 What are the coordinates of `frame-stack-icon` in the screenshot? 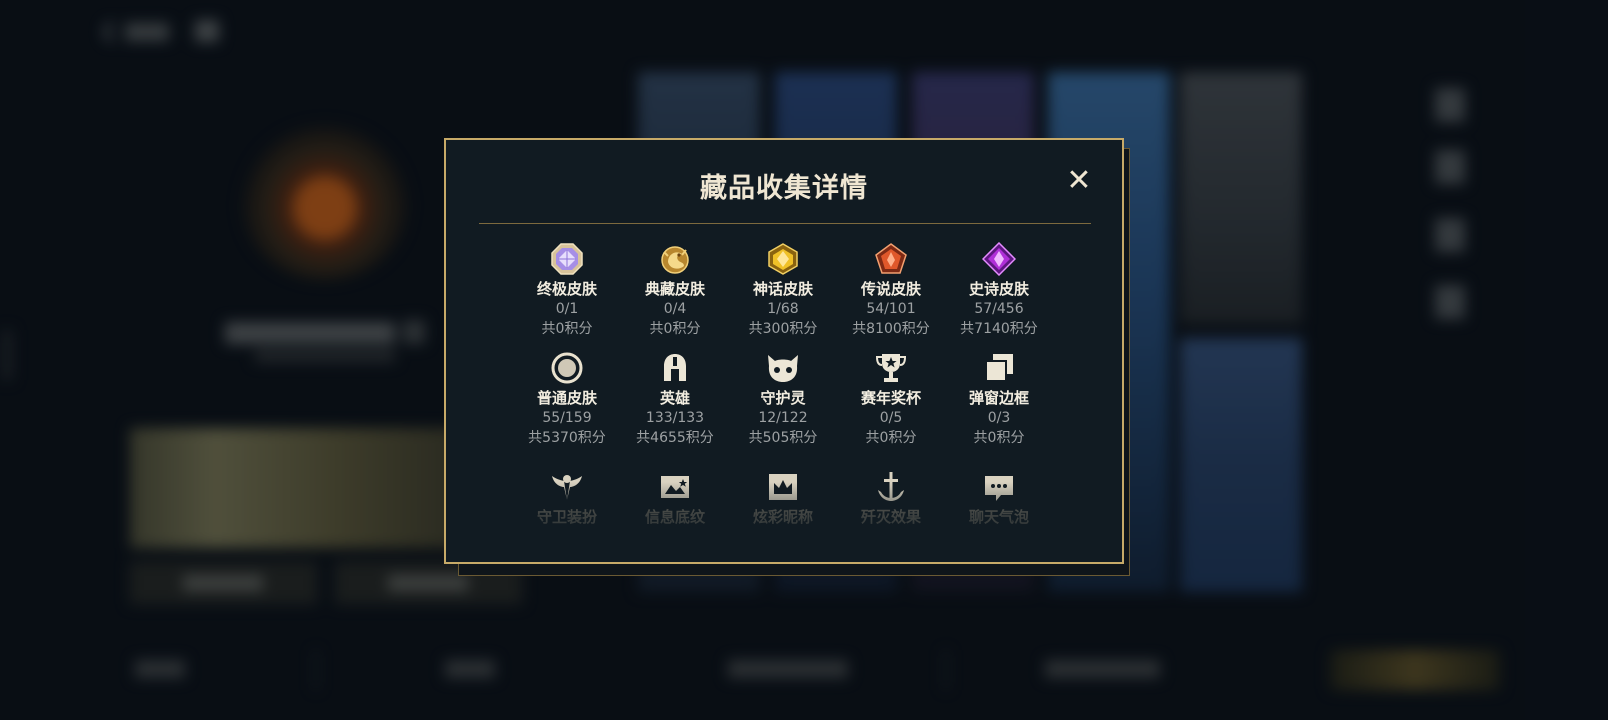 It's located at (999, 368).